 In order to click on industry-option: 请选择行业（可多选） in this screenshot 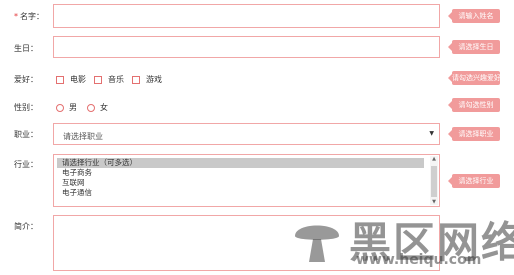, I will do `click(240, 163)`.